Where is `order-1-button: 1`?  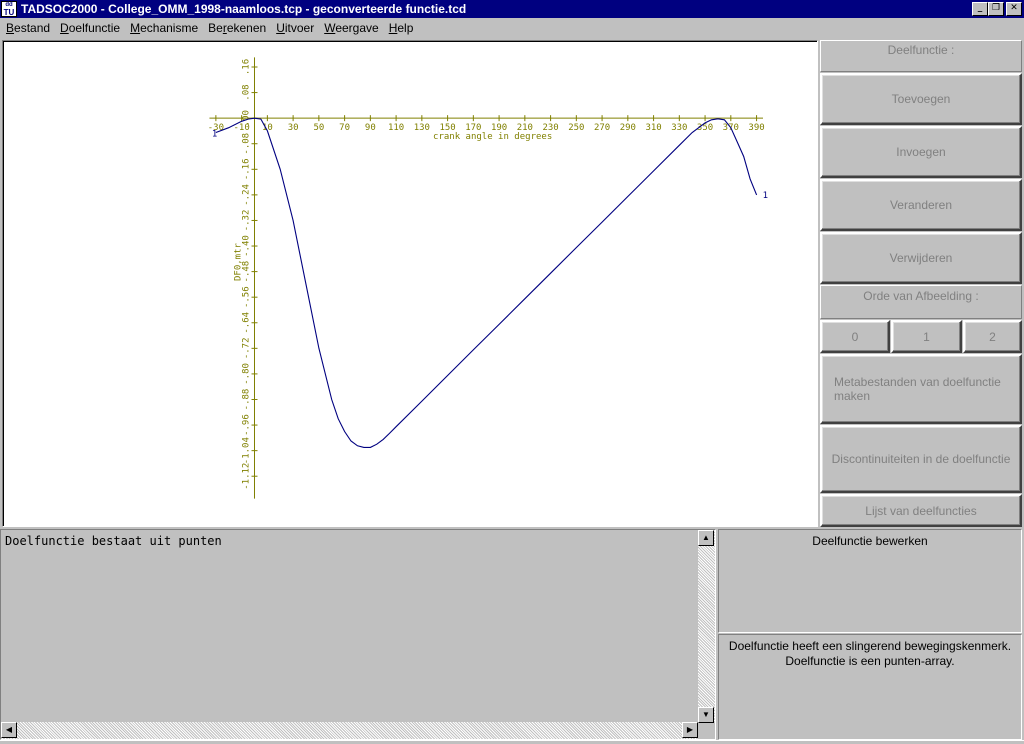
order-1-button: 1 is located at coordinates (926, 336).